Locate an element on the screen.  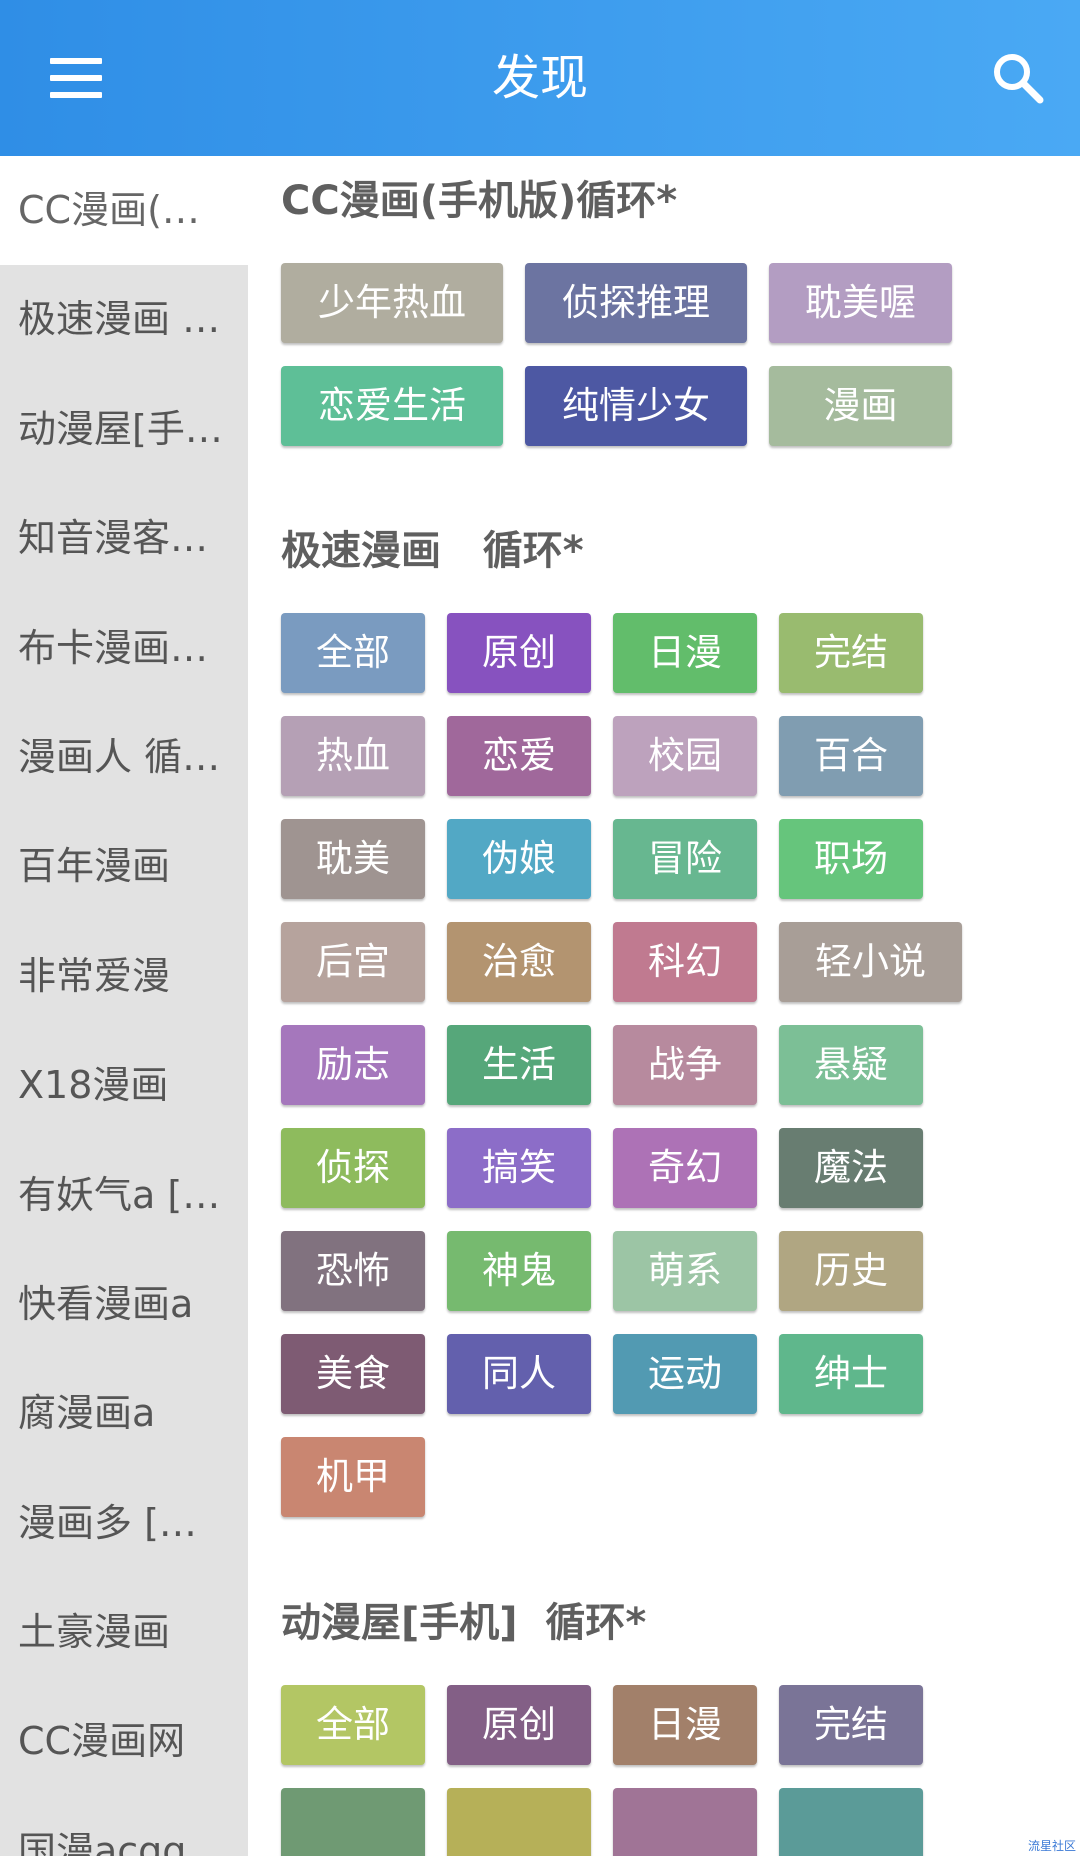
section-title: 极速漫画 循环* is located at coordinates (432, 551).